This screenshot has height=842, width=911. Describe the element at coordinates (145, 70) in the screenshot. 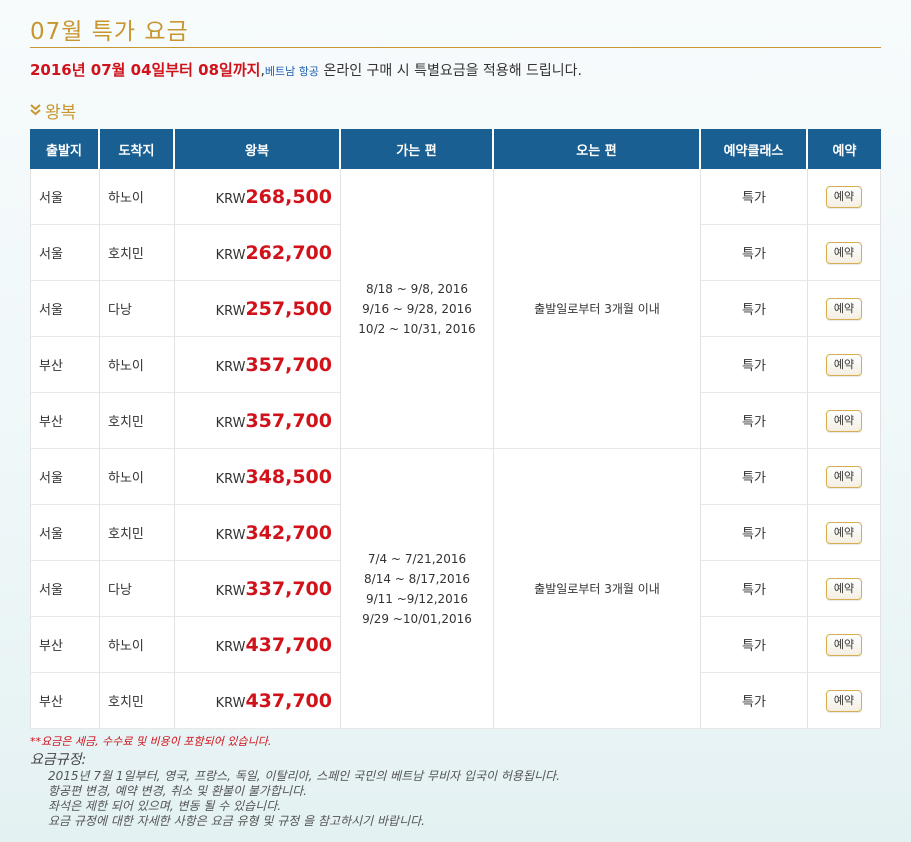

I see `promo-period: 2016년 07월 04일부터 08일까지` at that location.